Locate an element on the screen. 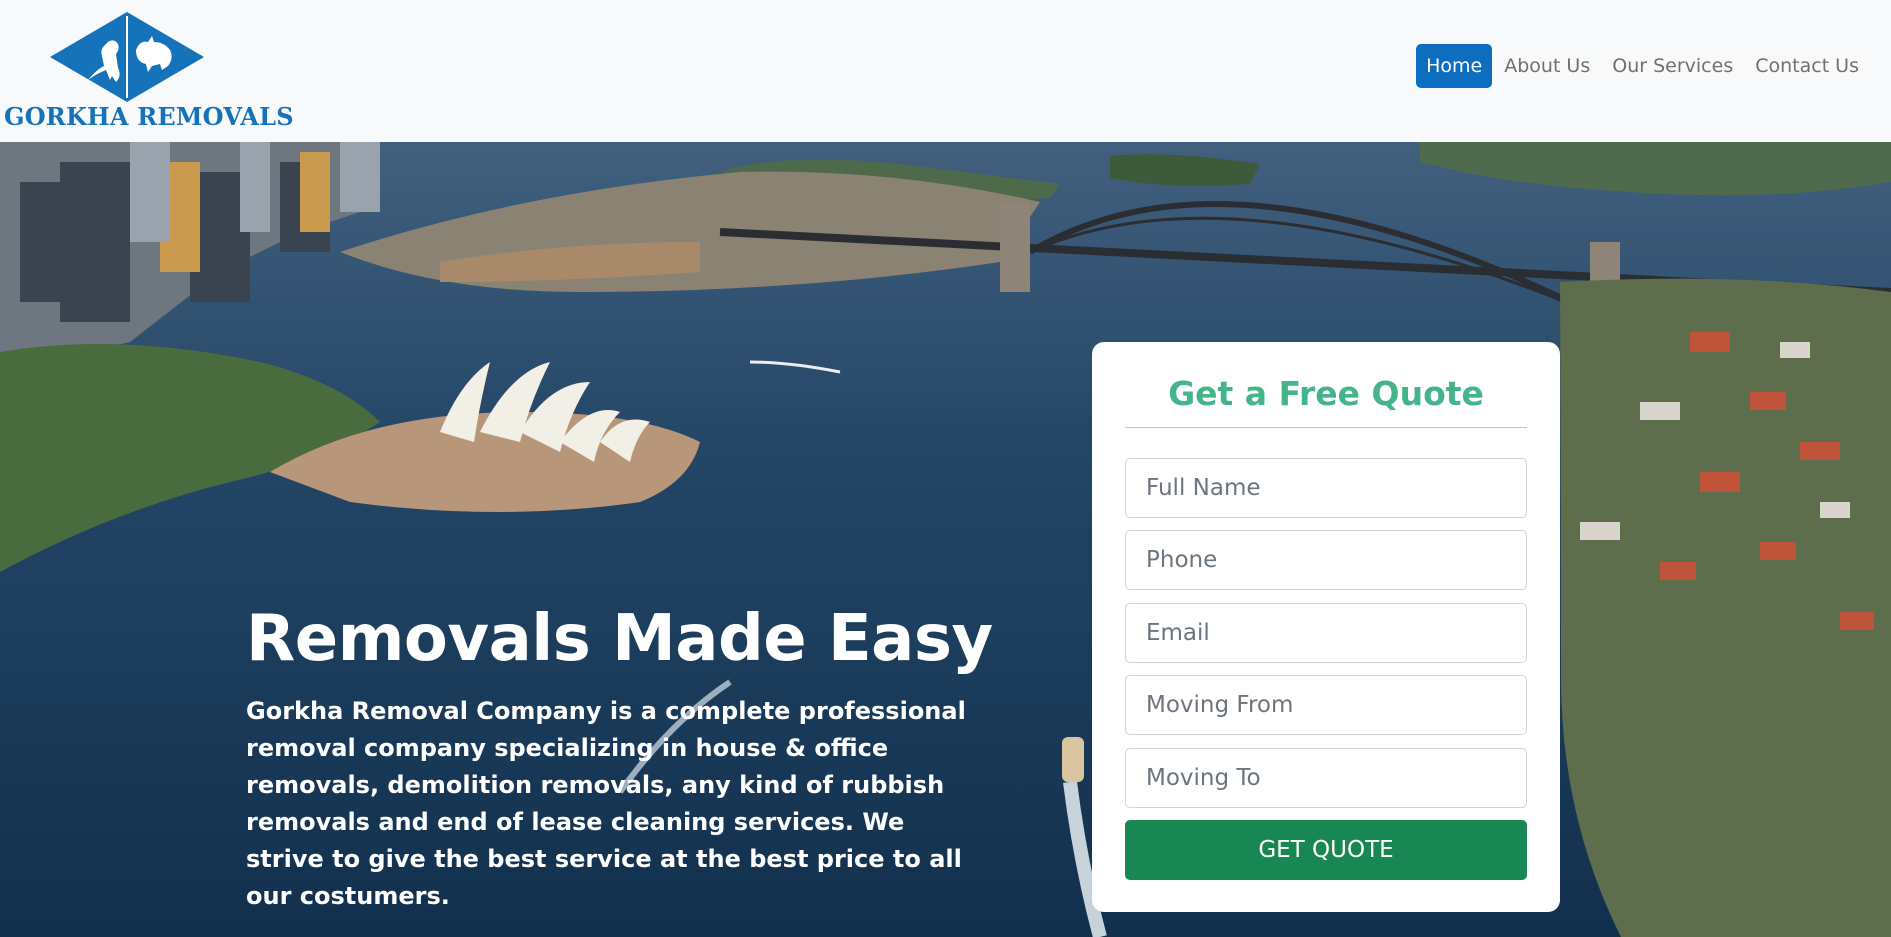 This screenshot has width=1891, height=937. phone-input is located at coordinates (1326, 560).